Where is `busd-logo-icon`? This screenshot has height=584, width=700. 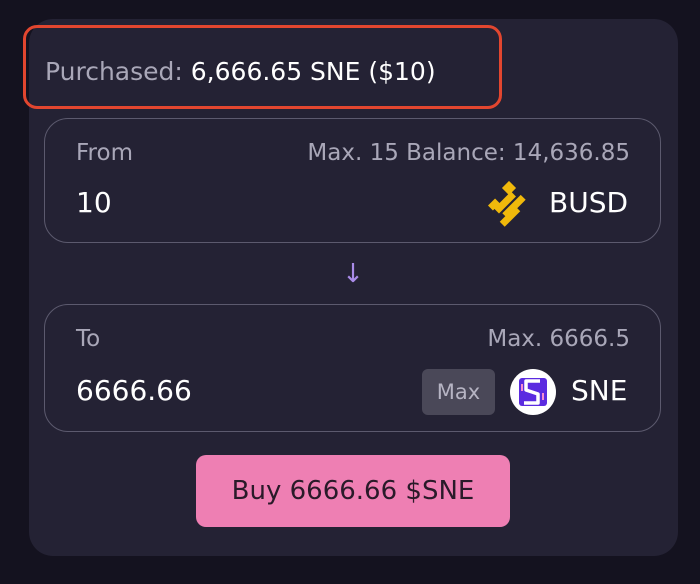
busd-logo-icon is located at coordinates (506, 204).